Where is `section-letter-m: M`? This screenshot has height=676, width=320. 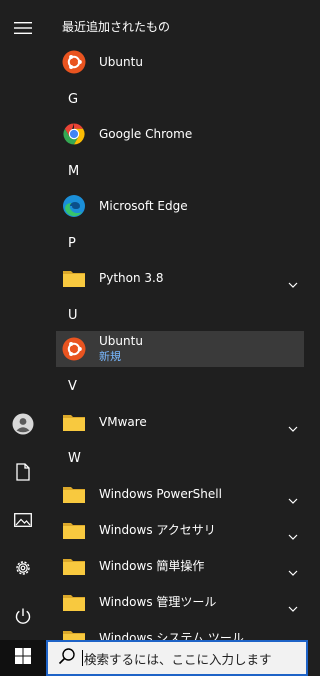
section-letter-m: M is located at coordinates (88, 172).